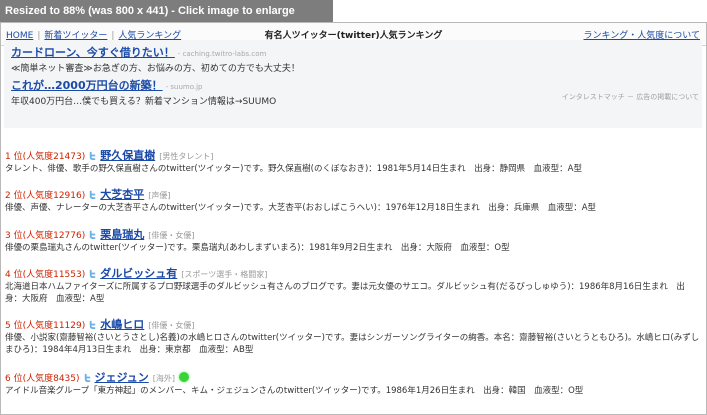 This screenshot has height=415, width=707. What do you see at coordinates (352, 234) in the screenshot?
I see `ranking-header: 3 位(人気度12776) 栗島瑞丸 [俳優・女優]` at bounding box center [352, 234].